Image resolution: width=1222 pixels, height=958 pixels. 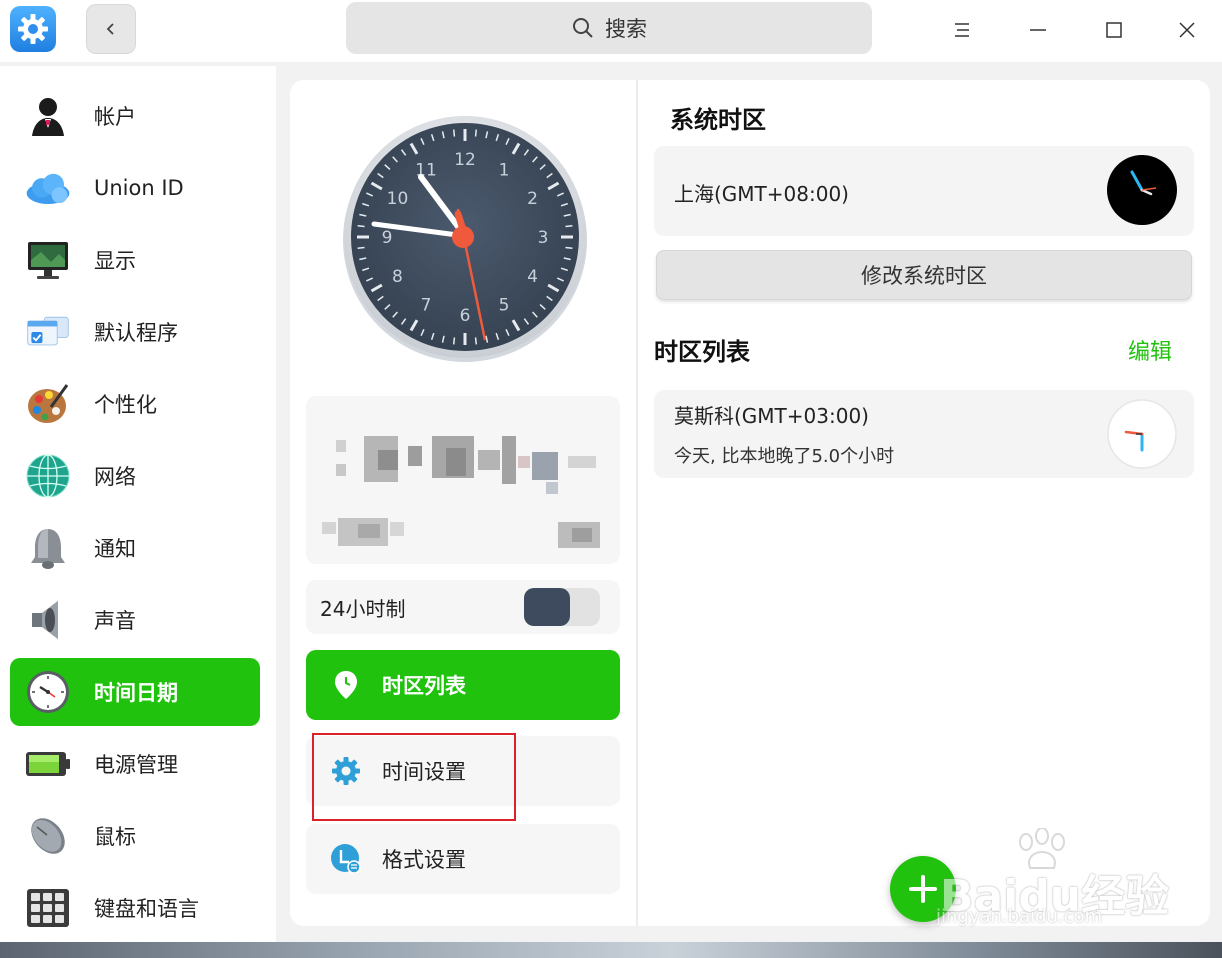 I want to click on clock-icon, so click(x=48, y=692).